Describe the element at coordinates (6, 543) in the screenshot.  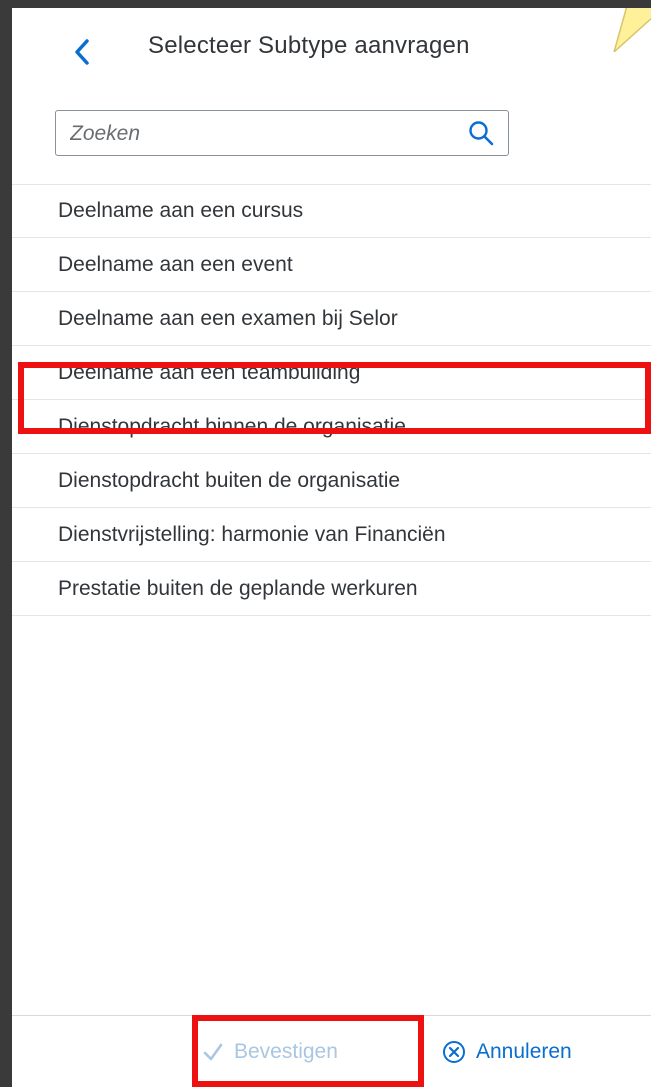
I see `background-left` at that location.